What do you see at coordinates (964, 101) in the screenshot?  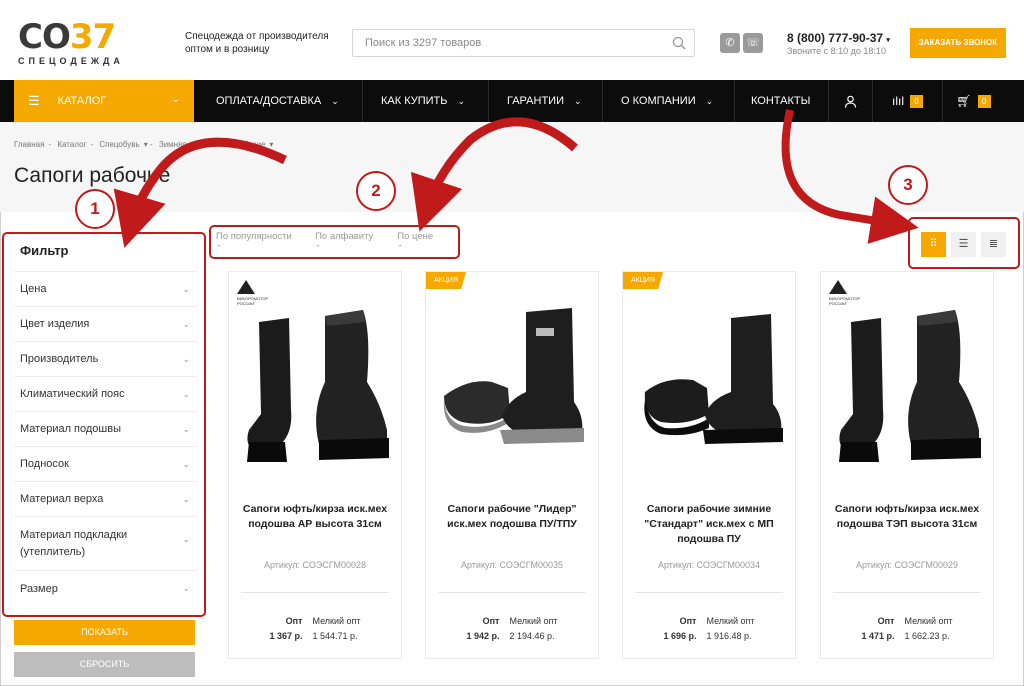 I see `cart-icon: 🛒︎` at bounding box center [964, 101].